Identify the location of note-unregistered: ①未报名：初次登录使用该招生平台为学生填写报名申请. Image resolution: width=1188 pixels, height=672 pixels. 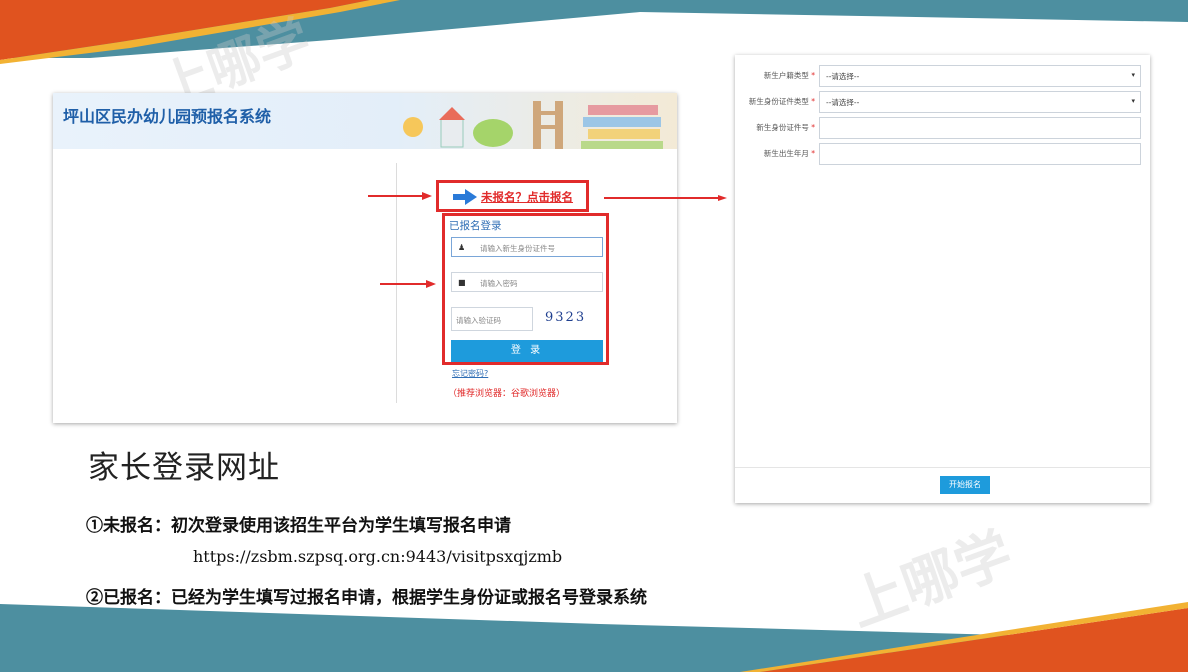
(298, 526).